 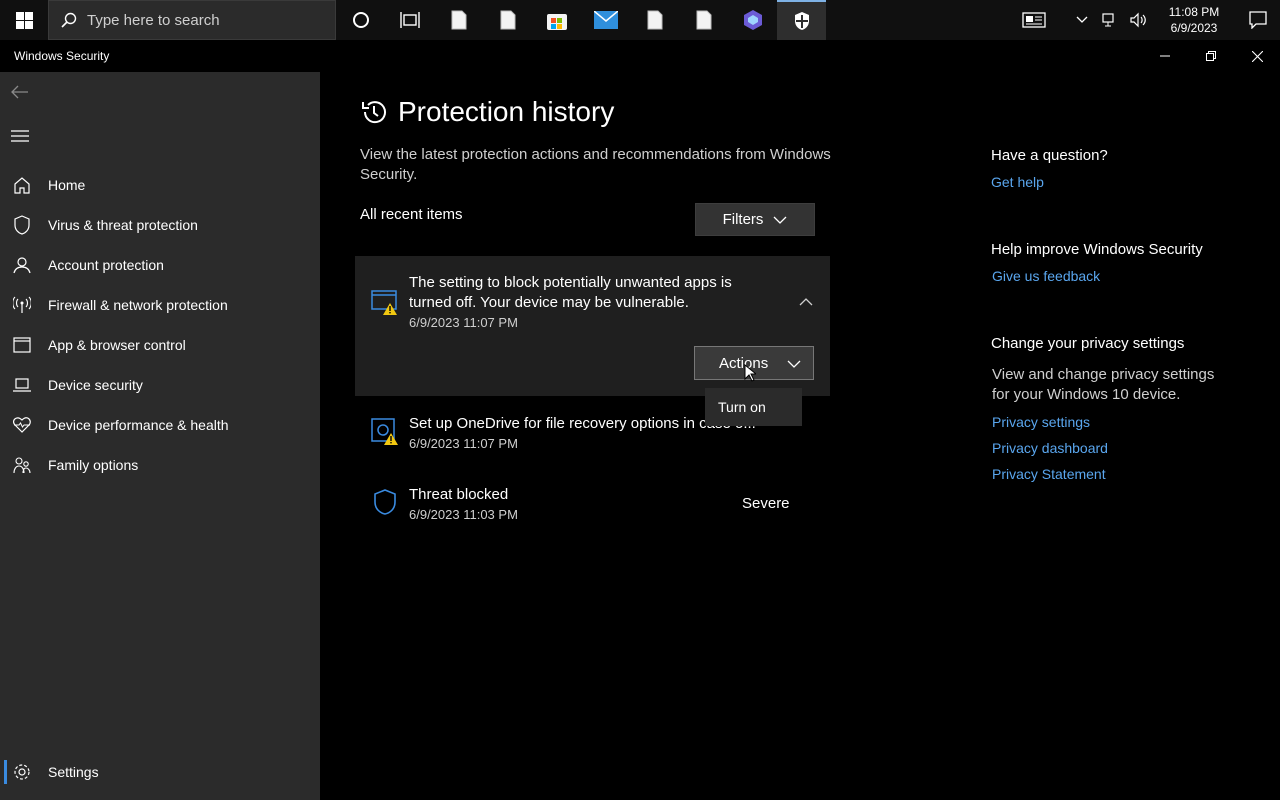 I want to click on history-icon, so click(x=374, y=112).